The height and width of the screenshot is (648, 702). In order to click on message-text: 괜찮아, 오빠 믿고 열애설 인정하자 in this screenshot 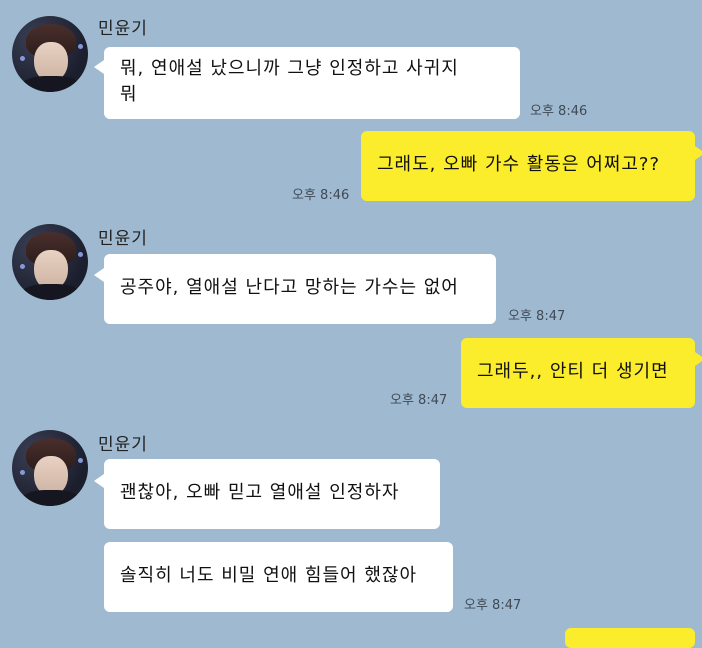, I will do `click(260, 492)`.